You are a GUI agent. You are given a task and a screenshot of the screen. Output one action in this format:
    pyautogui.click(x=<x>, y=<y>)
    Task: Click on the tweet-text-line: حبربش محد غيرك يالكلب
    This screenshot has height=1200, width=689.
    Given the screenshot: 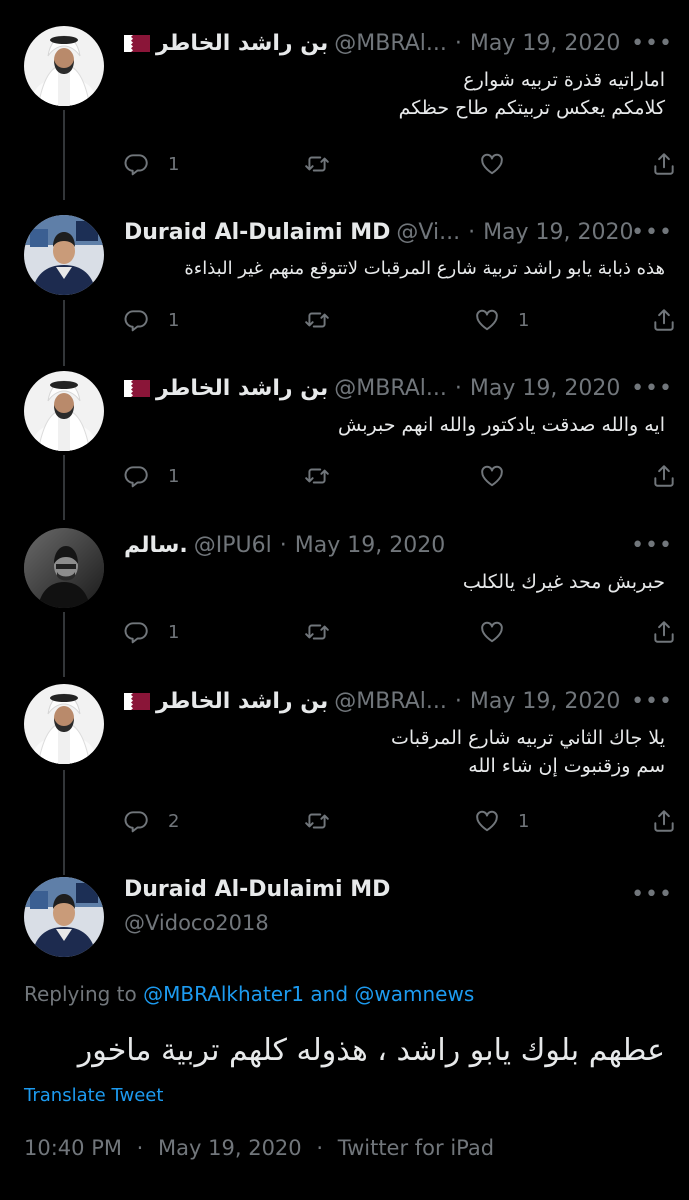 What is the action you would take?
    pyautogui.click(x=563, y=582)
    